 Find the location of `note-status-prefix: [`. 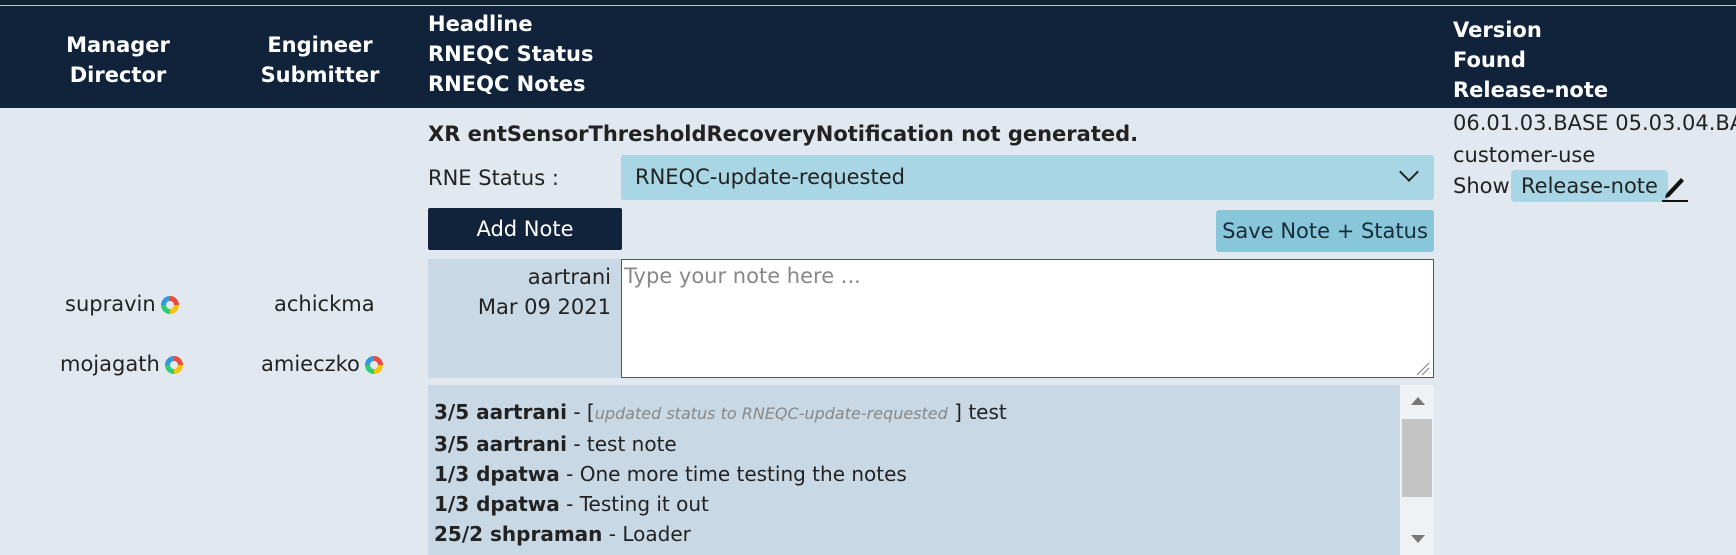

note-status-prefix: [ is located at coordinates (590, 412).